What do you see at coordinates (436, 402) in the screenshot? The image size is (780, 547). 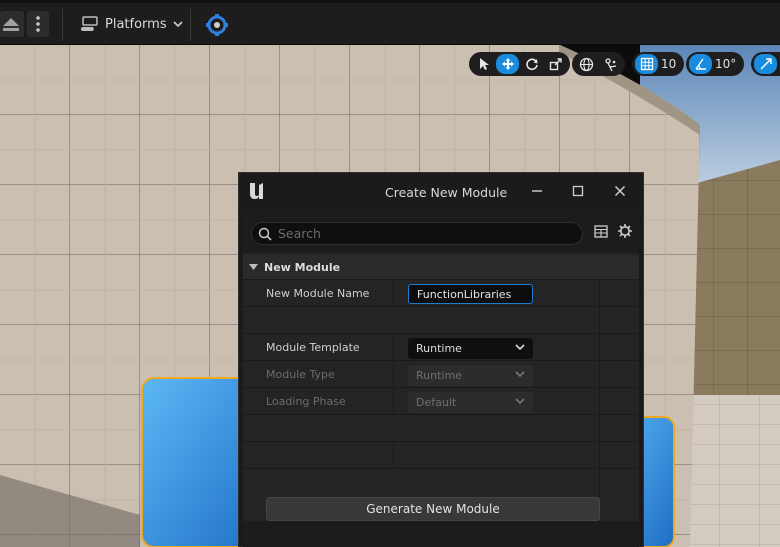 I see `loading-phase-value: Default` at bounding box center [436, 402].